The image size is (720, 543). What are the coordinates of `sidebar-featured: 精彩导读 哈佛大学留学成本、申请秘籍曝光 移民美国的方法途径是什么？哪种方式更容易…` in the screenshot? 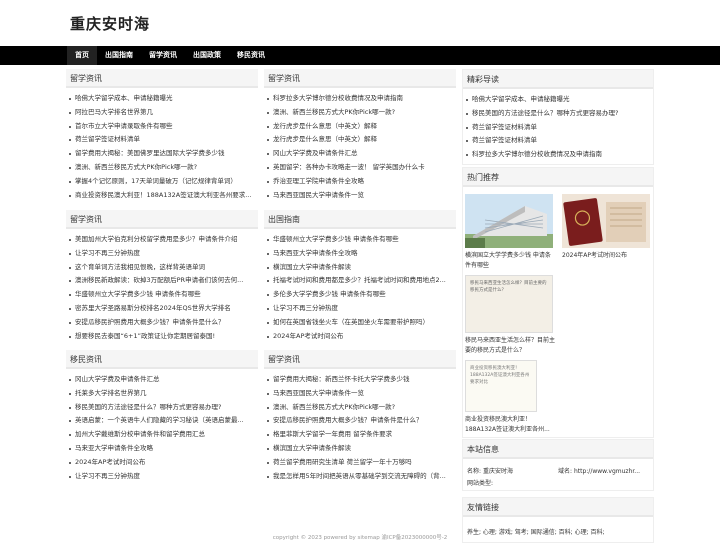 It's located at (558, 117).